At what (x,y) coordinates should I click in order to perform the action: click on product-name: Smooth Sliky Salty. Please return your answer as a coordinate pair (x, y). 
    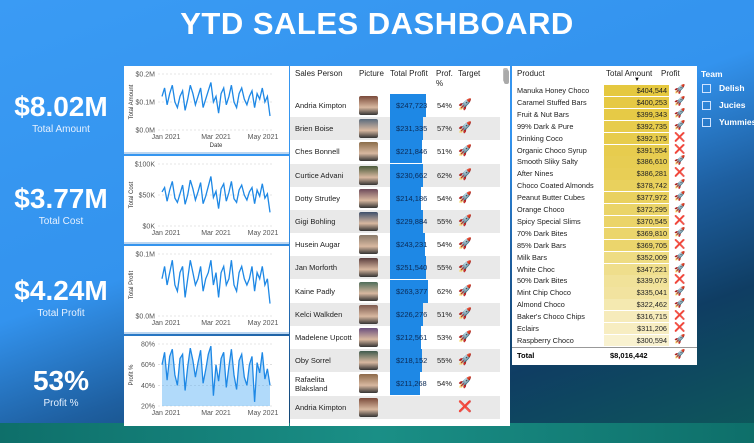
    Looking at the image, I should click on (547, 162).